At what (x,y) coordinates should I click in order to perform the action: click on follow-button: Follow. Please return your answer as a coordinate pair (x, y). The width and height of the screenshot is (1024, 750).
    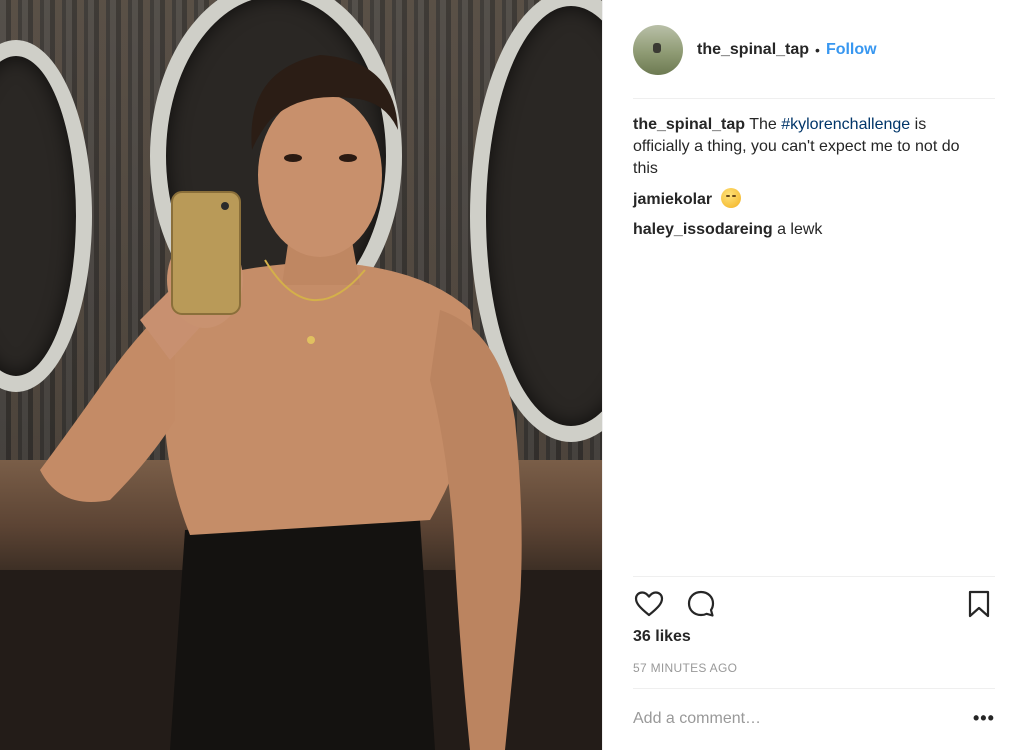
    Looking at the image, I should click on (851, 50).